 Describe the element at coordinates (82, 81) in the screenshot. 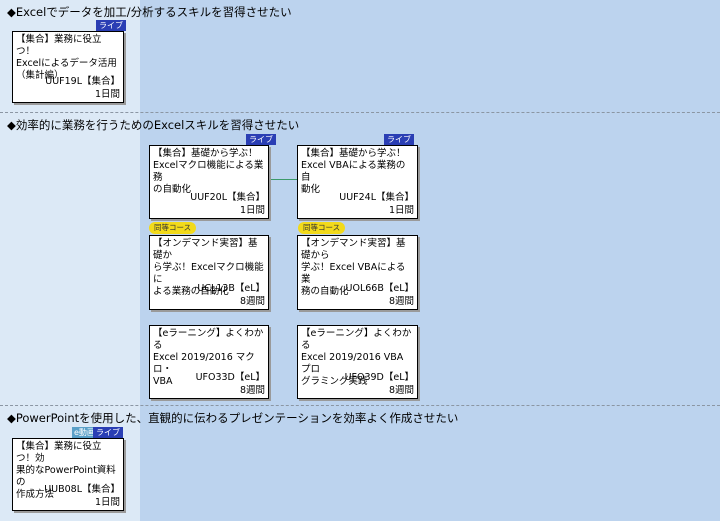

I see `course-code: UUF19L【集合】` at that location.